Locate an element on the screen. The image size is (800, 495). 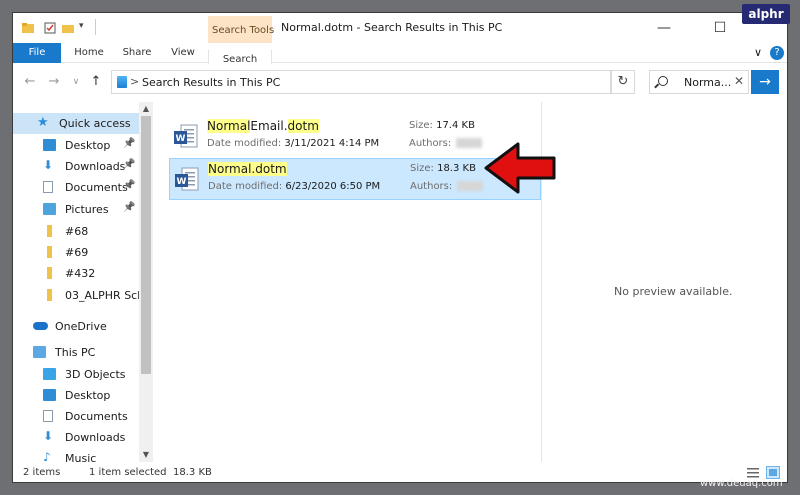
nav-scrollbar: ▲ ▼ is located at coordinates (146, 282).